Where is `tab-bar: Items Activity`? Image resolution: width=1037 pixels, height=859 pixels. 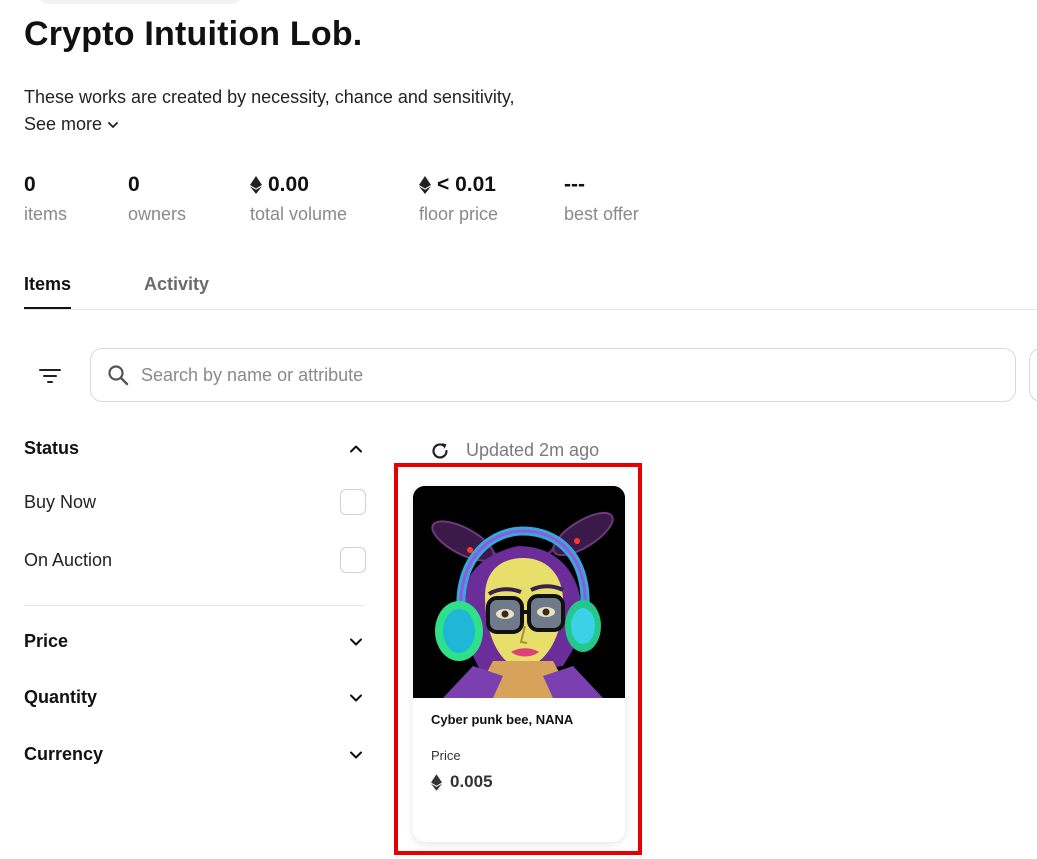
tab-bar: Items Activity is located at coordinates (530, 290).